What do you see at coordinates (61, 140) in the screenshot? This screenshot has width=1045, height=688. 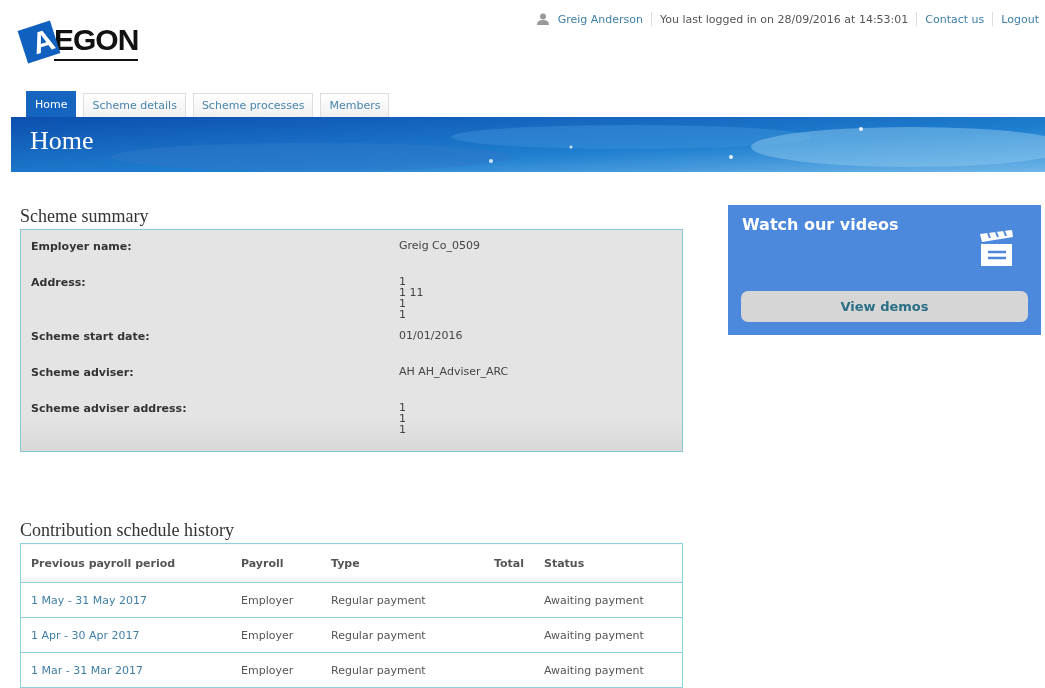 I see `page-title: Home` at bounding box center [61, 140].